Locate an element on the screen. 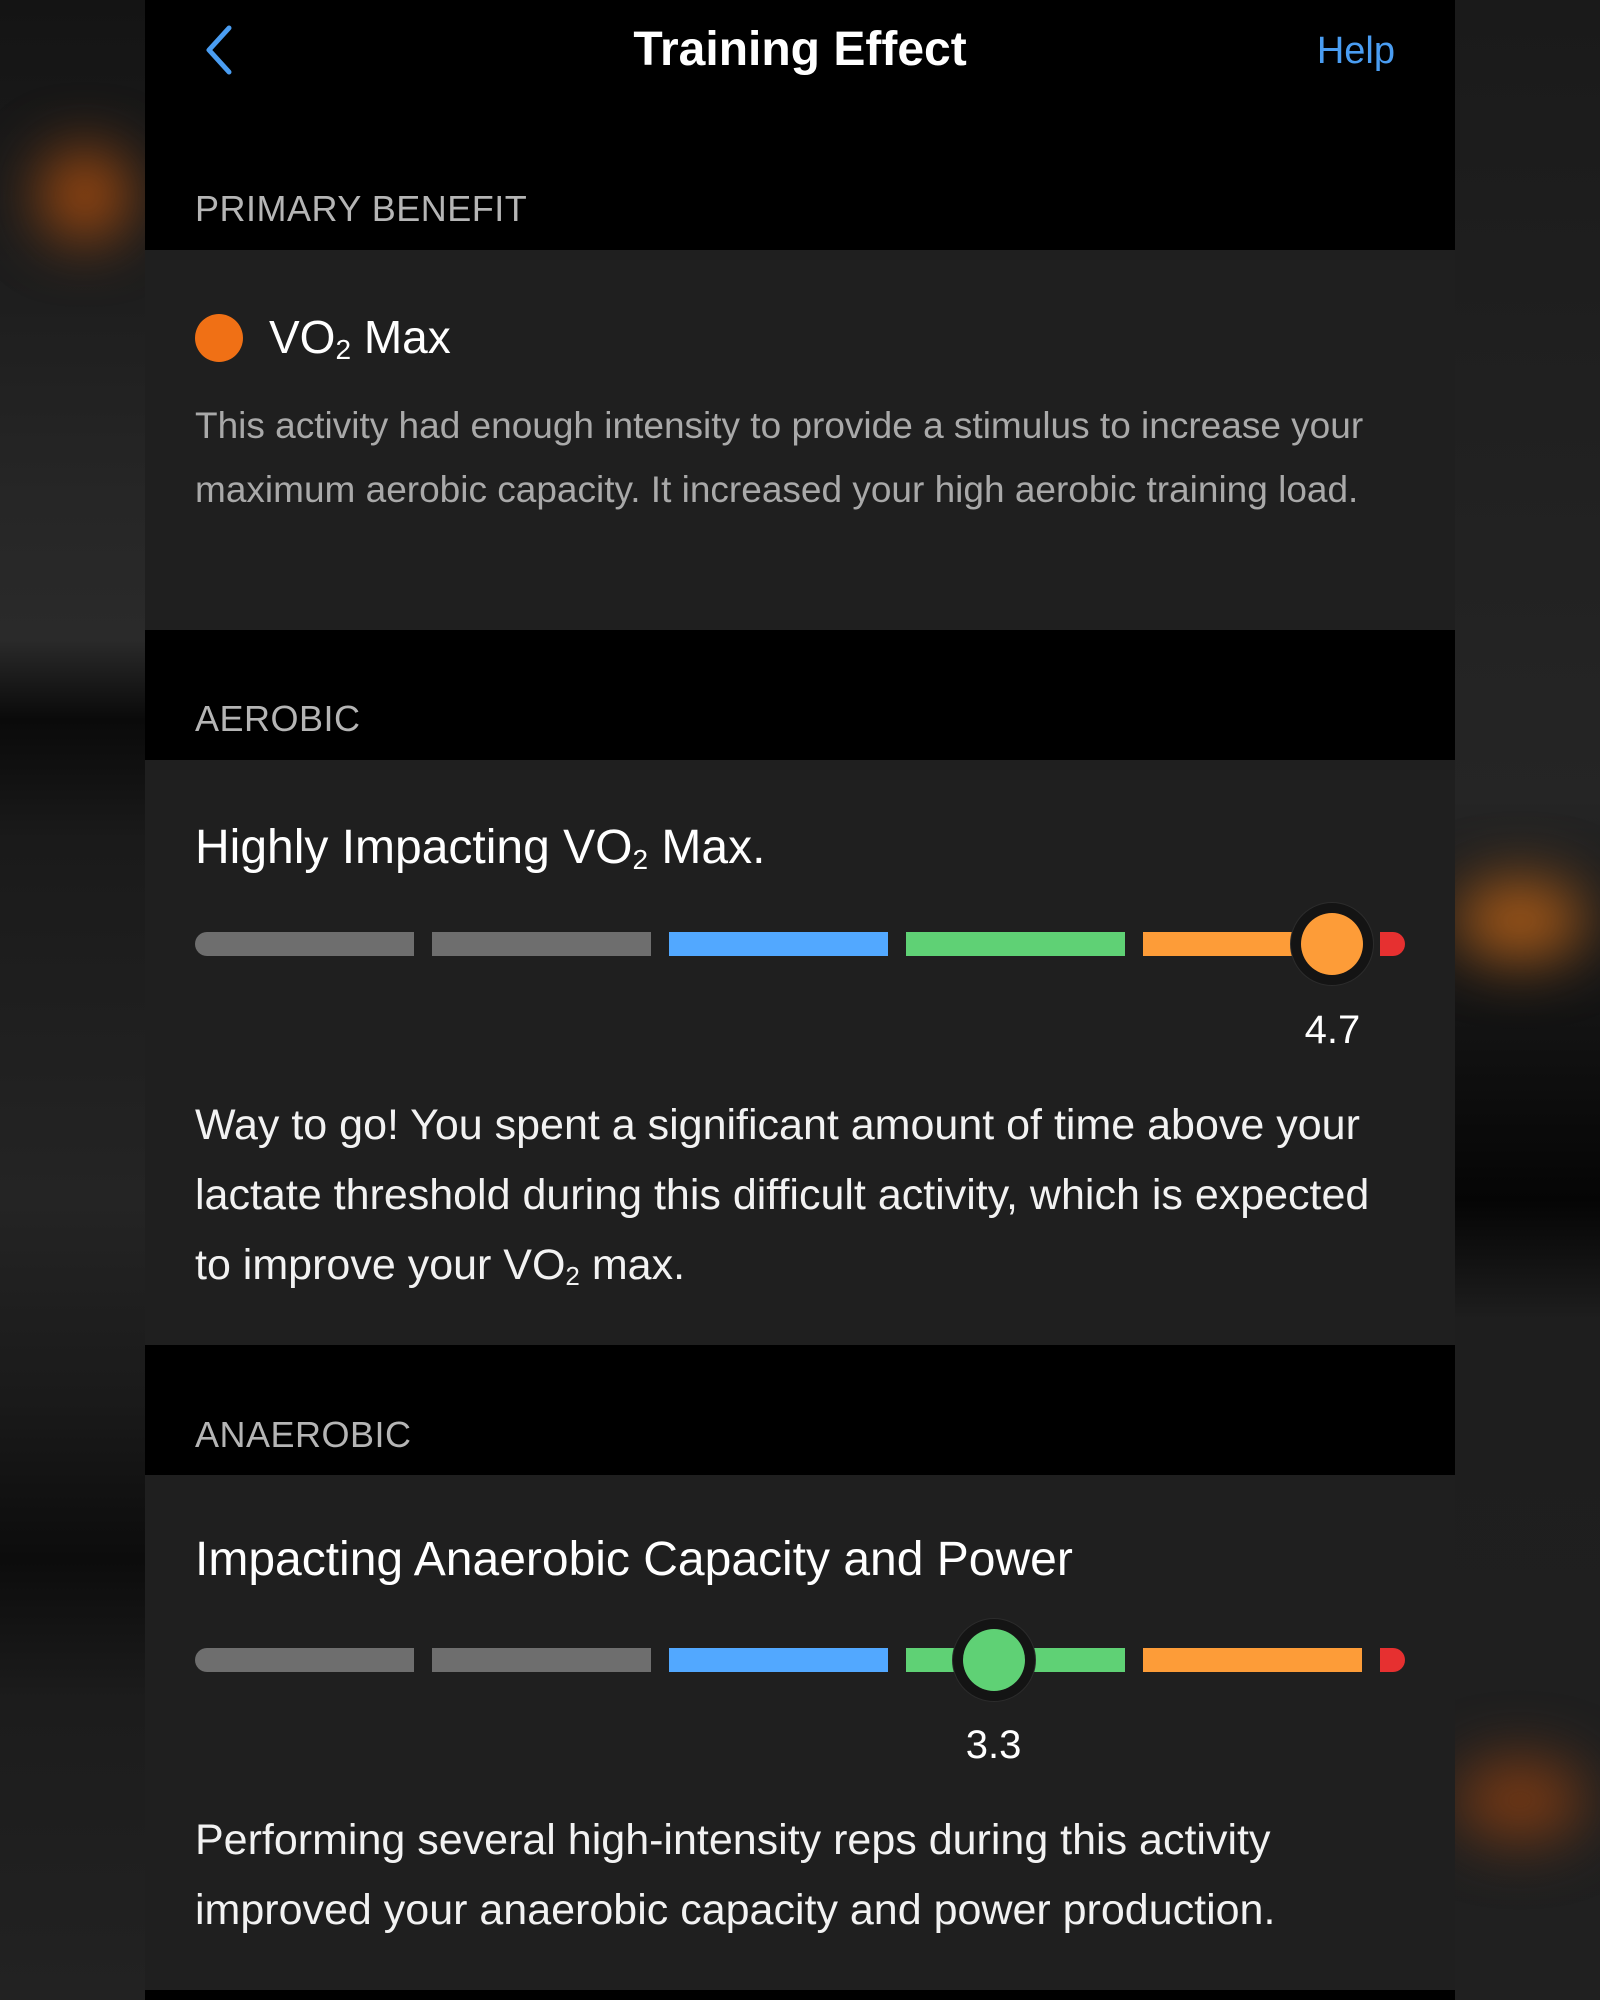 This screenshot has height=2000, width=1600. scale-segment-green is located at coordinates (1015, 944).